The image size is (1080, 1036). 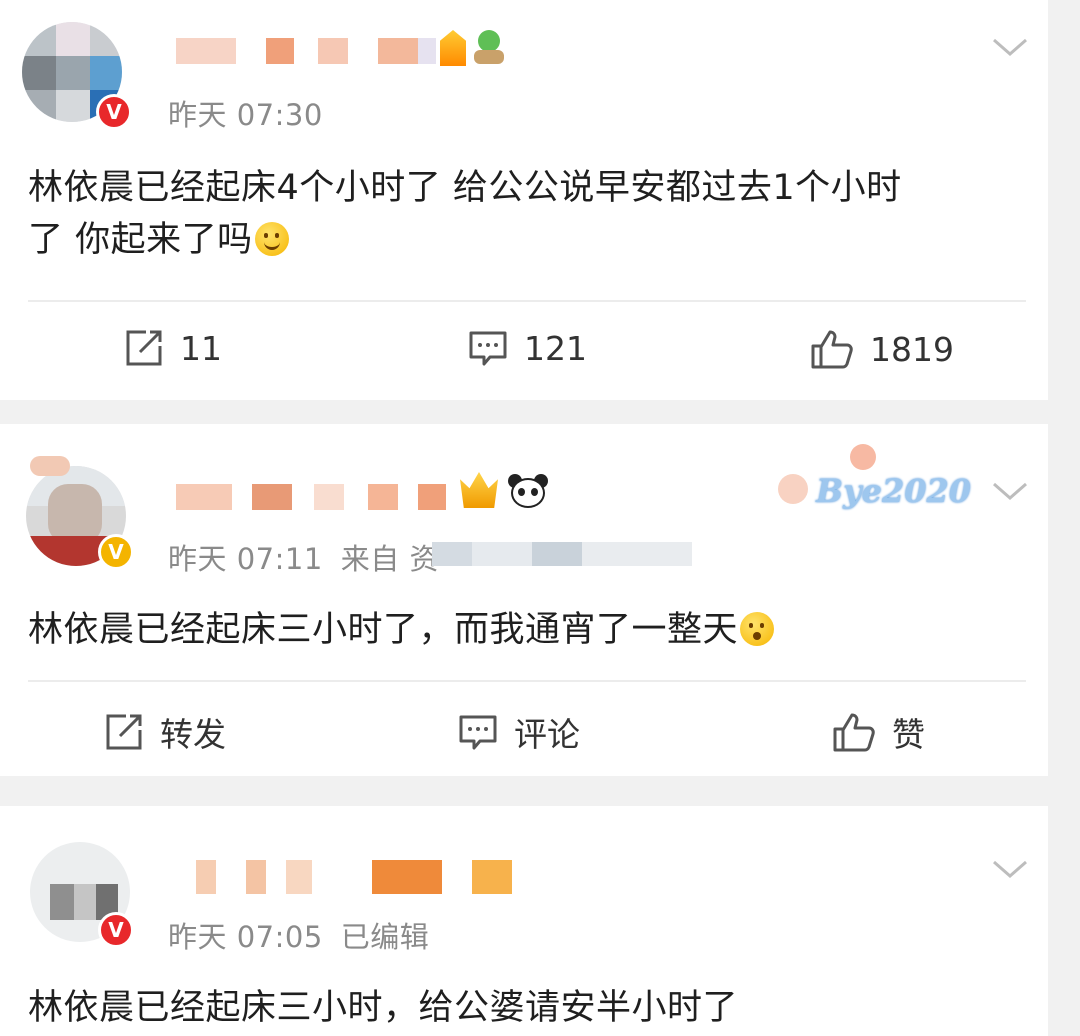 What do you see at coordinates (201, 348) in the screenshot?
I see `repost-count: 11` at bounding box center [201, 348].